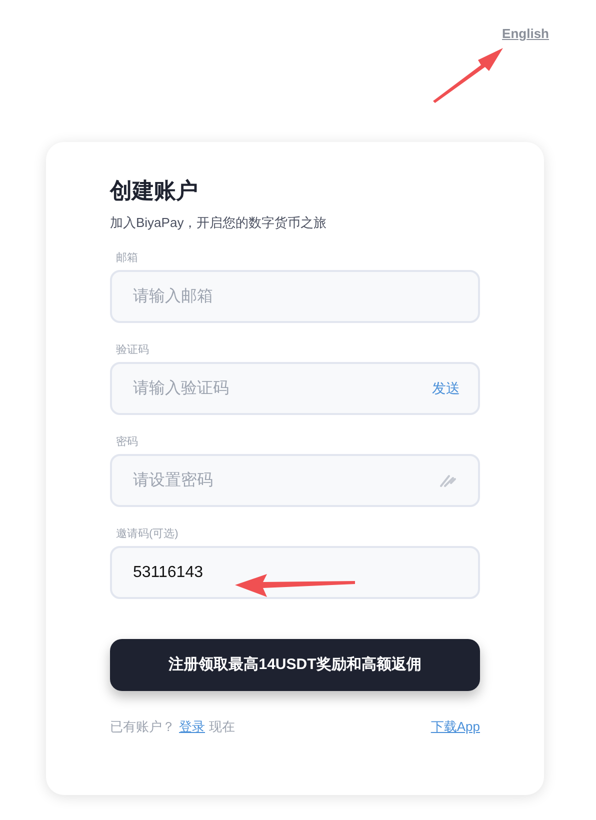 The image size is (596, 820). Describe the element at coordinates (525, 33) in the screenshot. I see `language-link: English` at that location.